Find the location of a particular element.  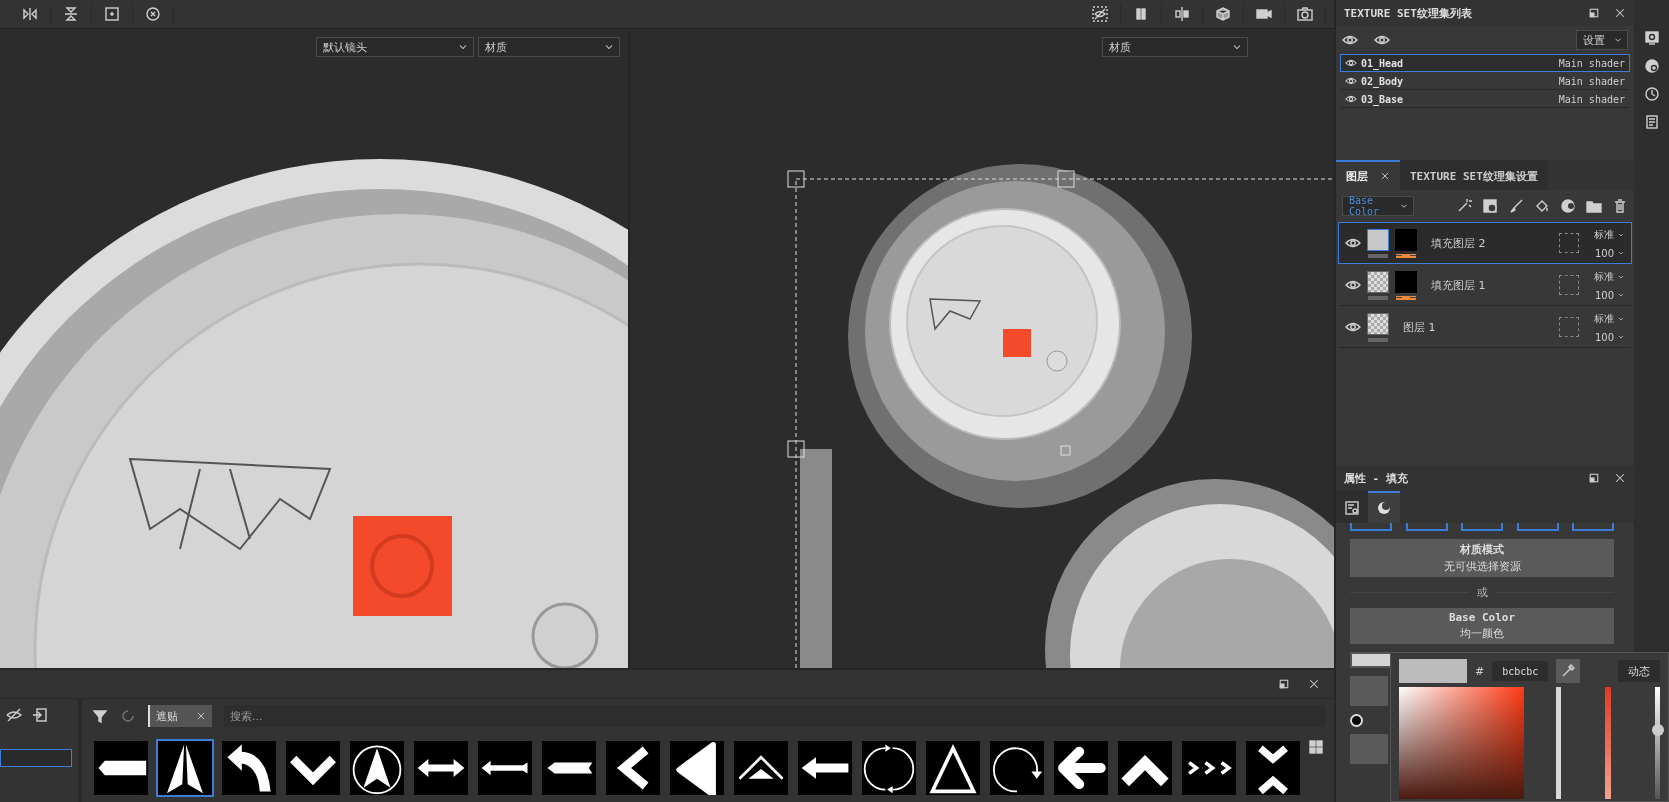

layer-row: 填充图层 2 标准 100 is located at coordinates (1485, 243).